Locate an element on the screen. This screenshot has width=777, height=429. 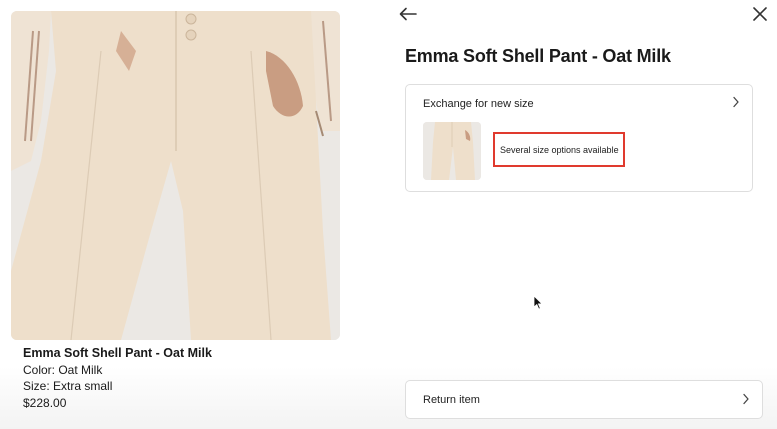
exchange-label: Exchange for new size is located at coordinates (478, 104).